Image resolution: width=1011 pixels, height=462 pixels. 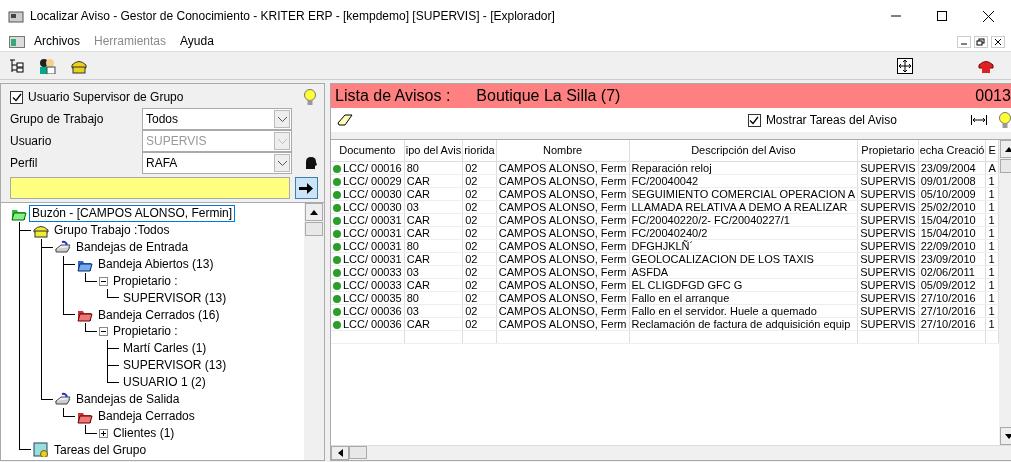 I want to click on tree-item: Bandejas de Salida, so click(x=128, y=399).